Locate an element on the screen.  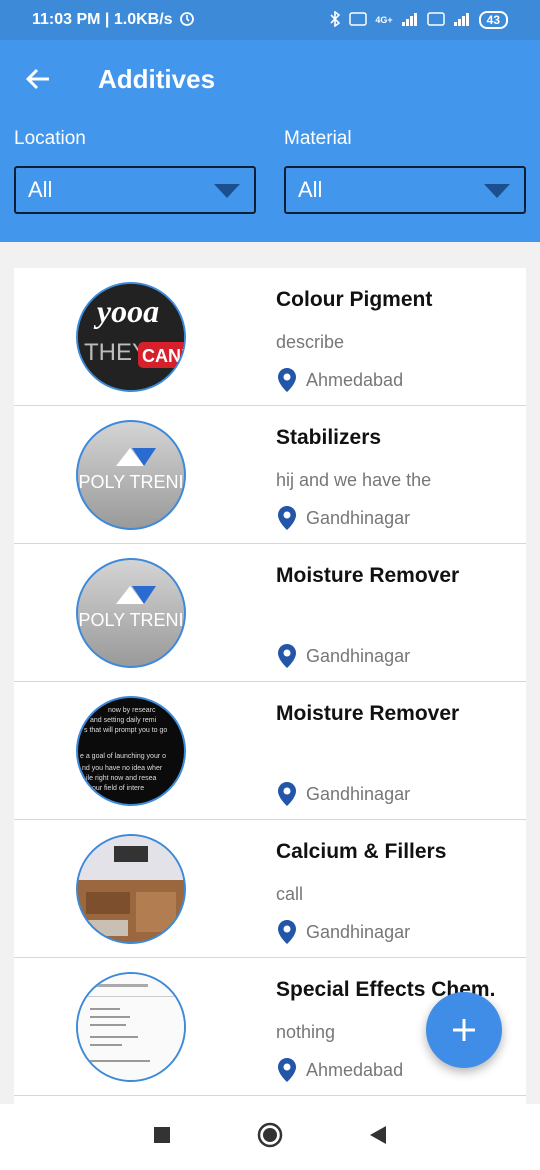
alarm-icon is located at coordinates (187, 20).